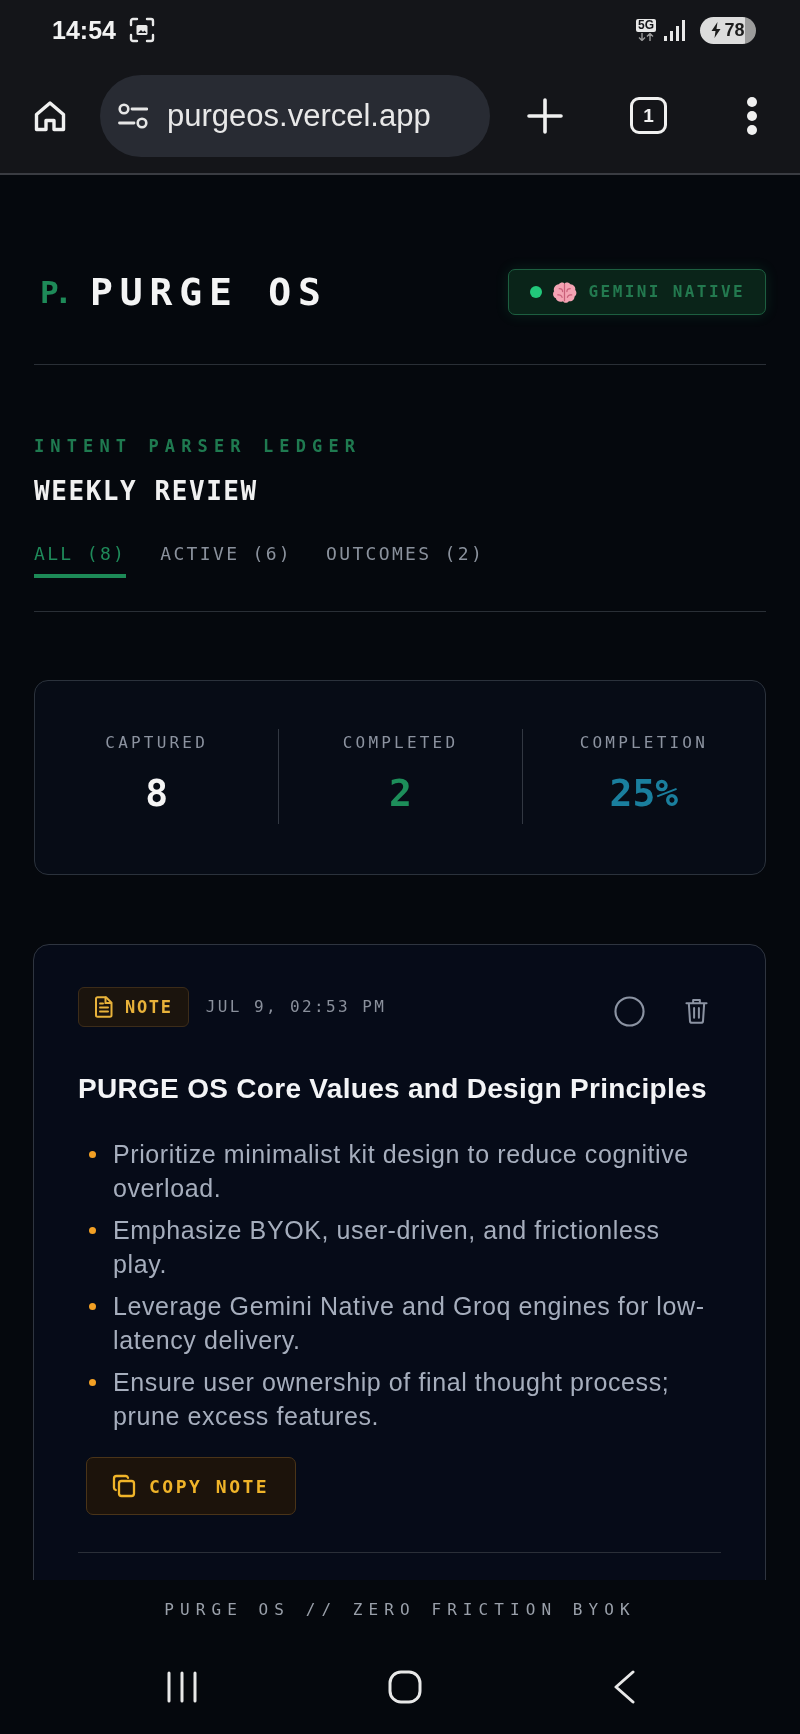 The height and width of the screenshot is (1734, 800). I want to click on screenshot-icon, so click(141, 30).